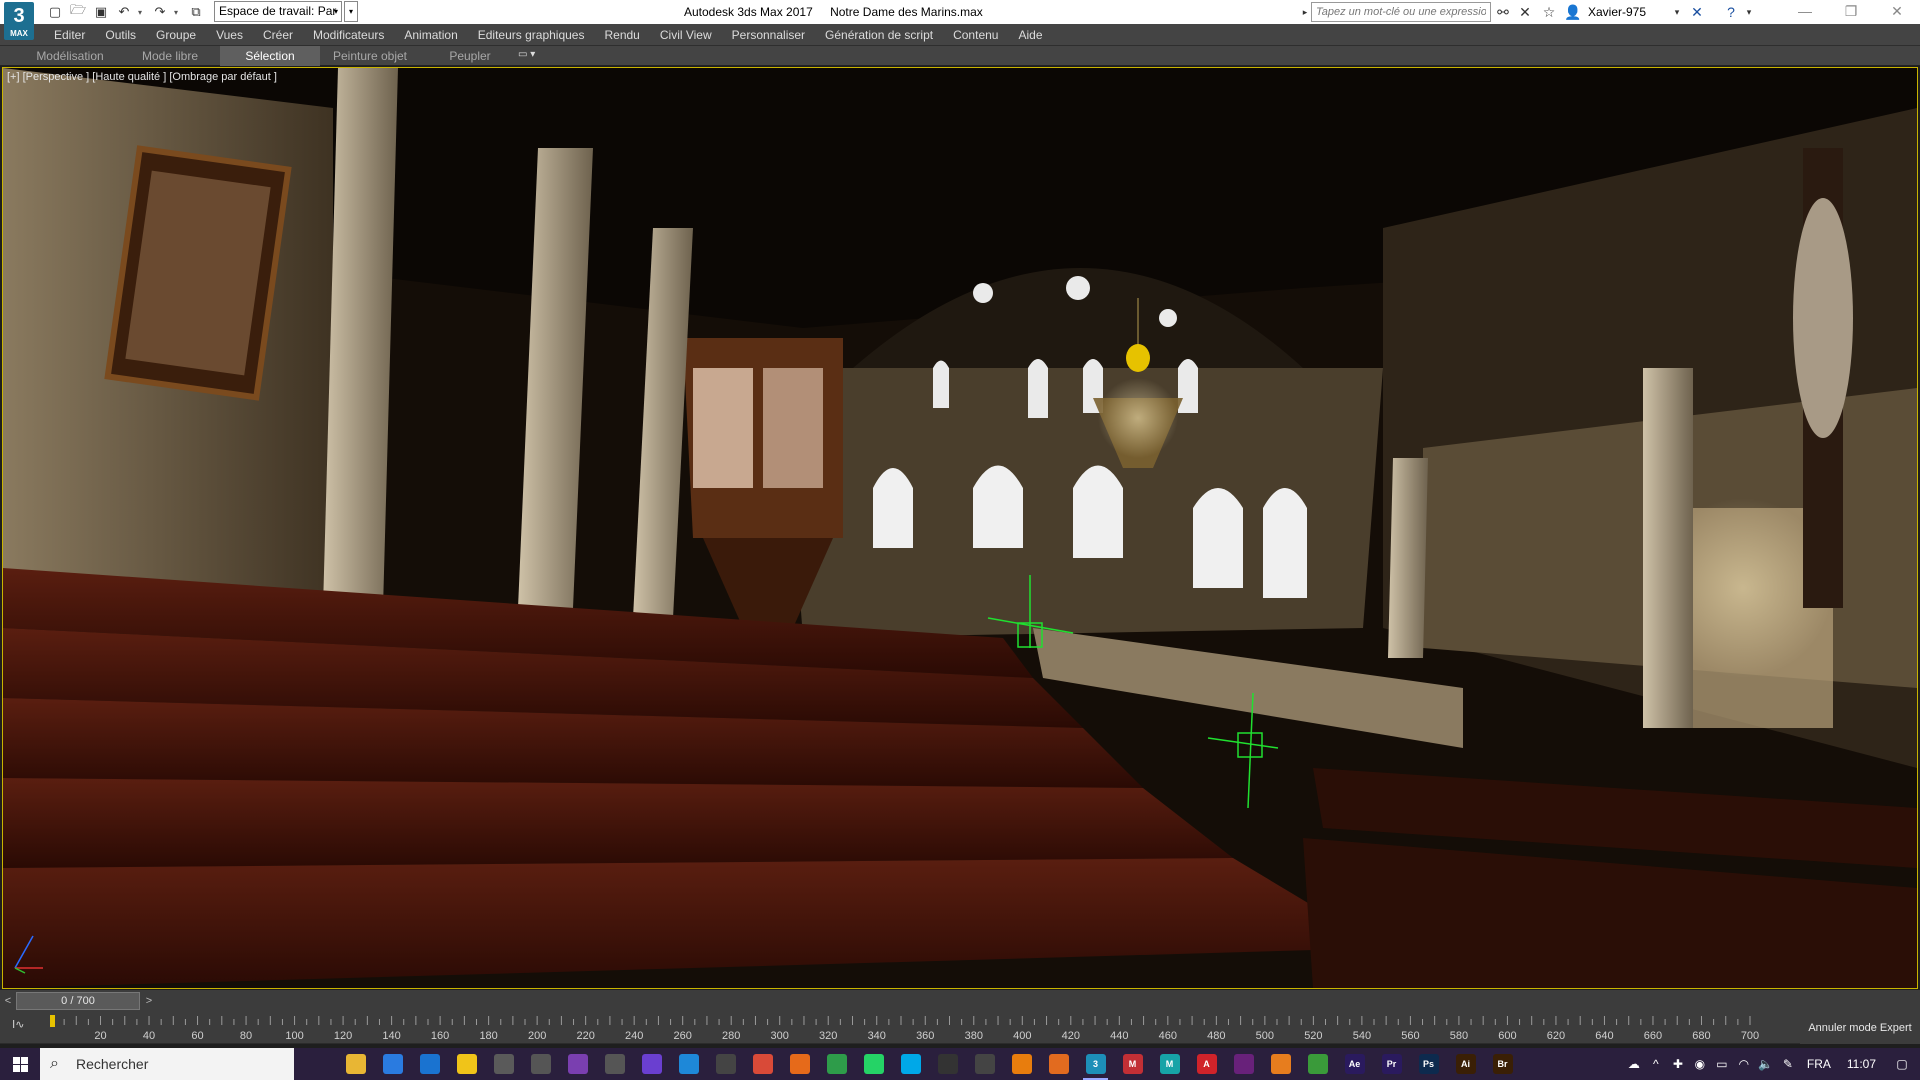  I want to click on favorites-star-icon: ☆, so click(1549, 12).